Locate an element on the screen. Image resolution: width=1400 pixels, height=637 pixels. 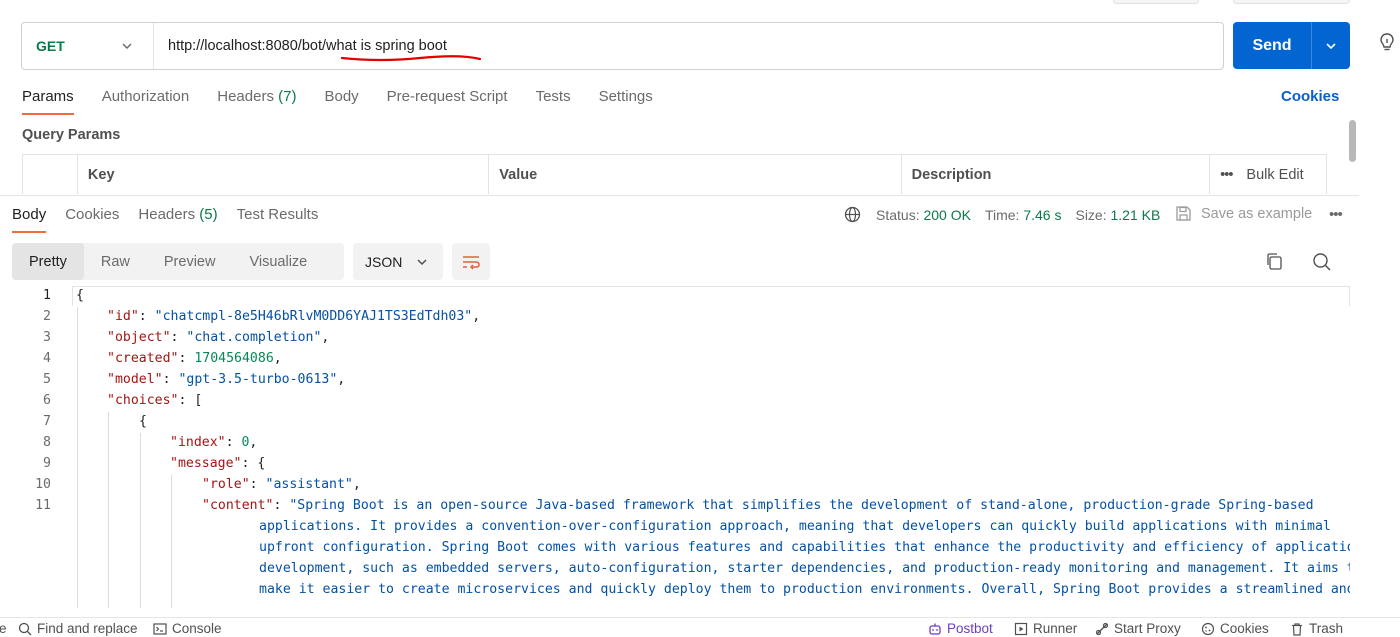
wrap-lines-icon is located at coordinates (471, 262).